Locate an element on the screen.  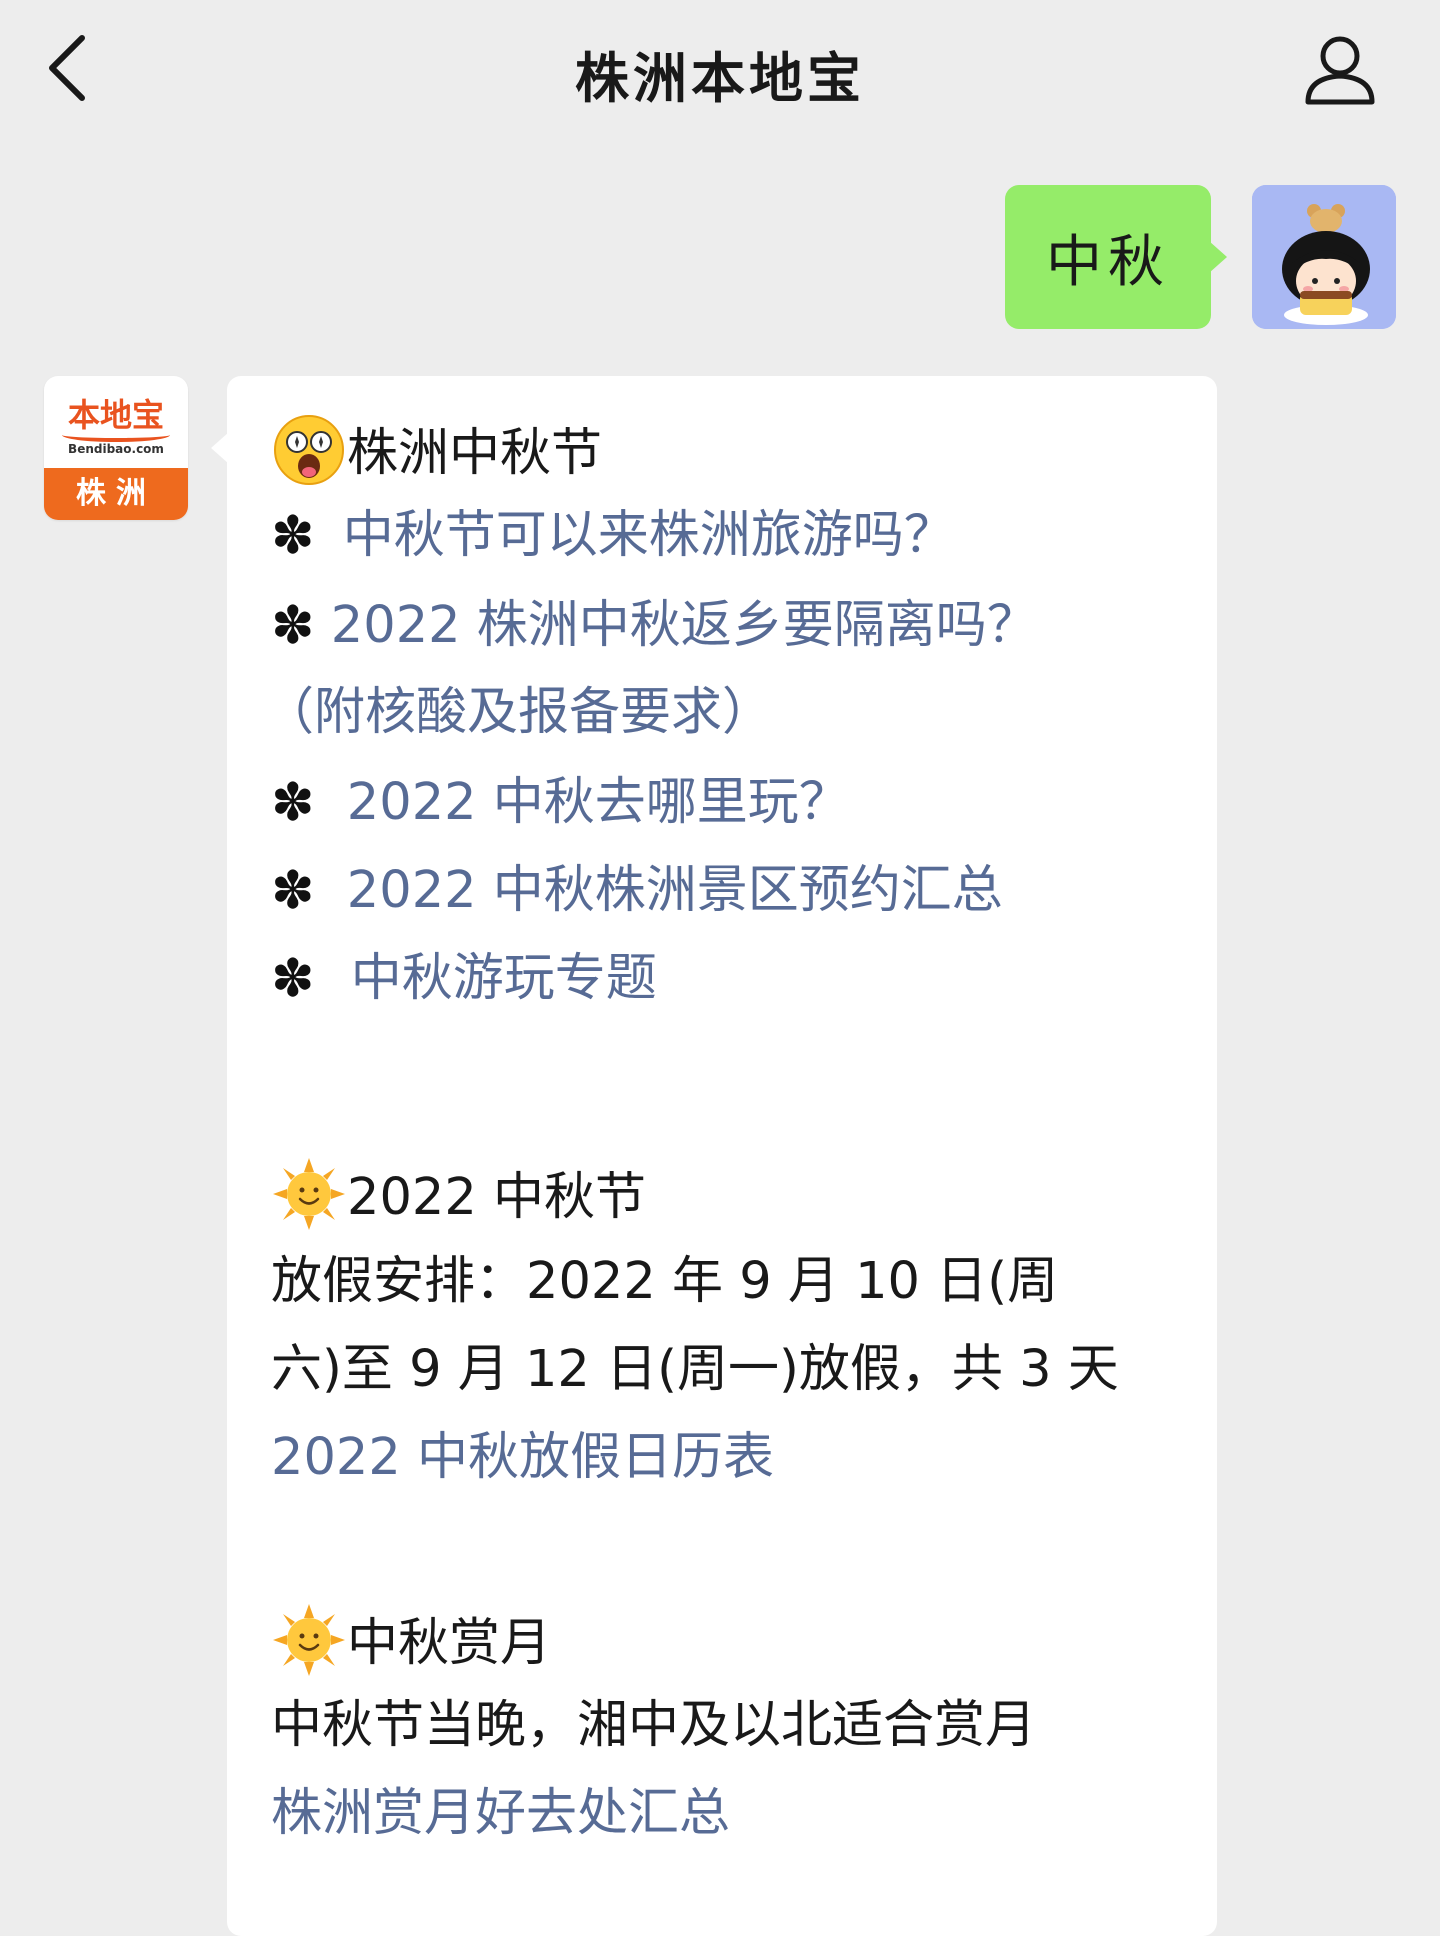
section1-title: 株洲中秋节 is located at coordinates (475, 453).